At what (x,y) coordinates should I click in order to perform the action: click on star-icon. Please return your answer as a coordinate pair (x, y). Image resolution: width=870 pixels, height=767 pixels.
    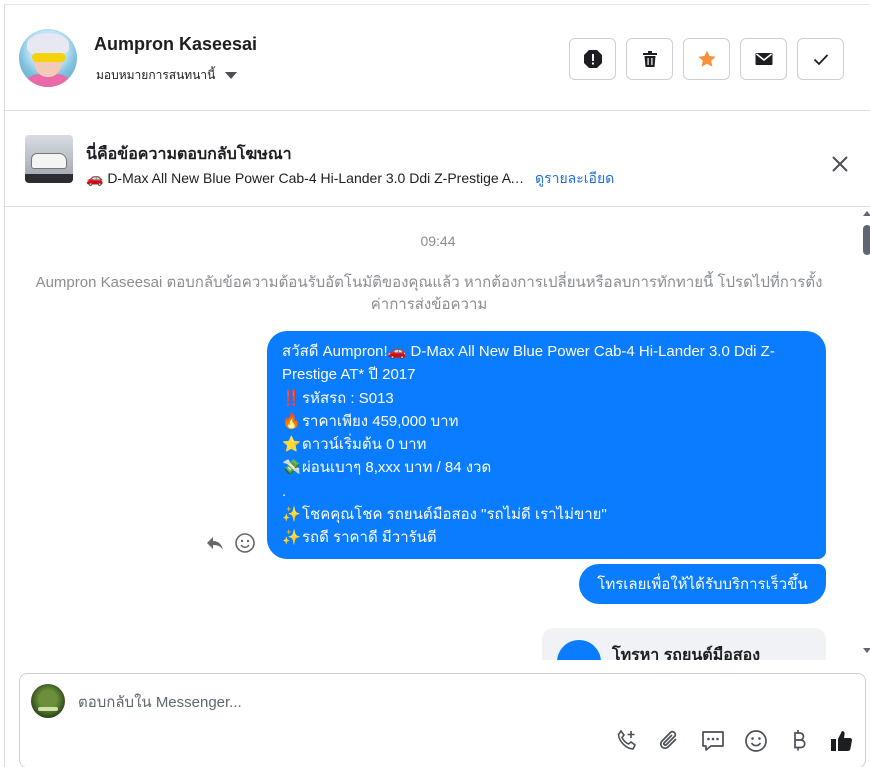
    Looking at the image, I should click on (706, 58).